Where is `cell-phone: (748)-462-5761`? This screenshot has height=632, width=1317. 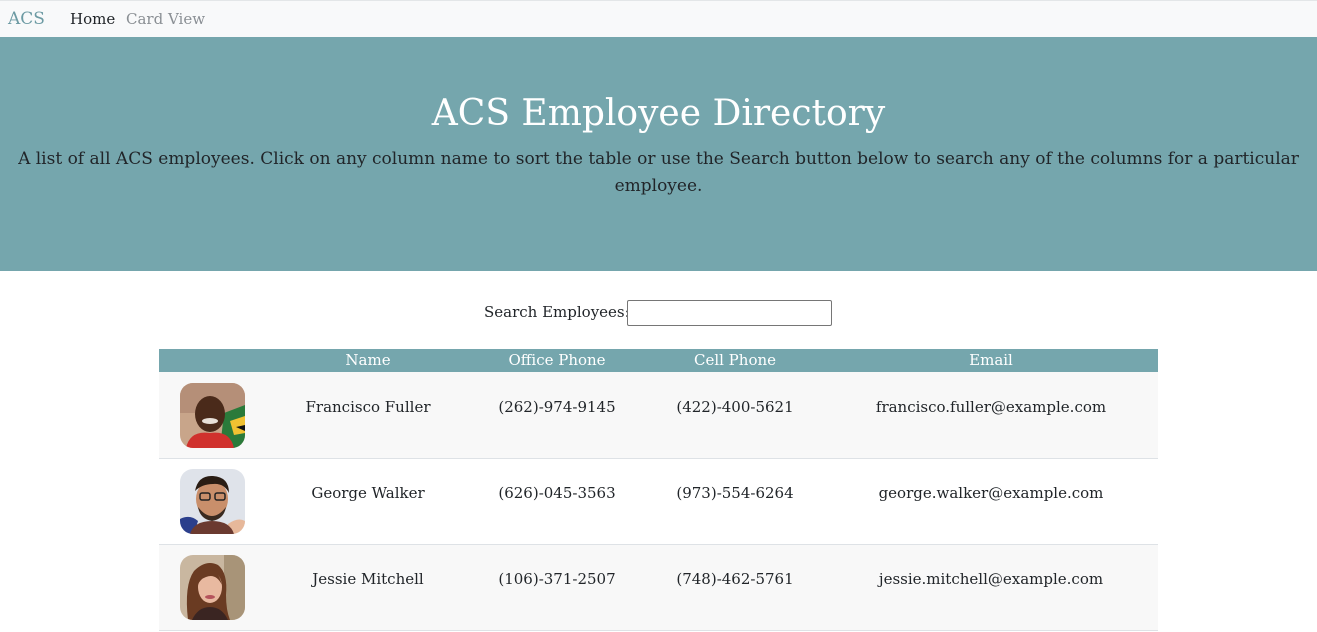 cell-phone: (748)-462-5761 is located at coordinates (735, 579).